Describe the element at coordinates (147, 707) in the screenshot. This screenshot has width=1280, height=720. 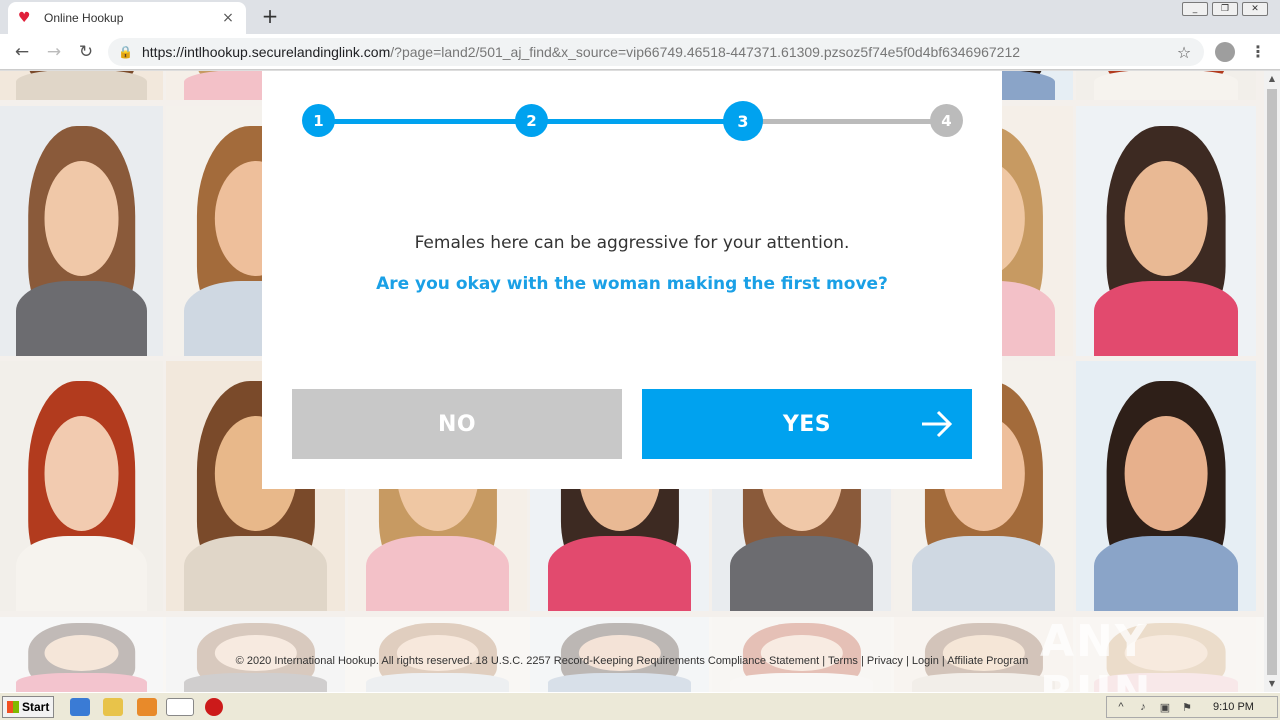
I see `media-icon` at that location.